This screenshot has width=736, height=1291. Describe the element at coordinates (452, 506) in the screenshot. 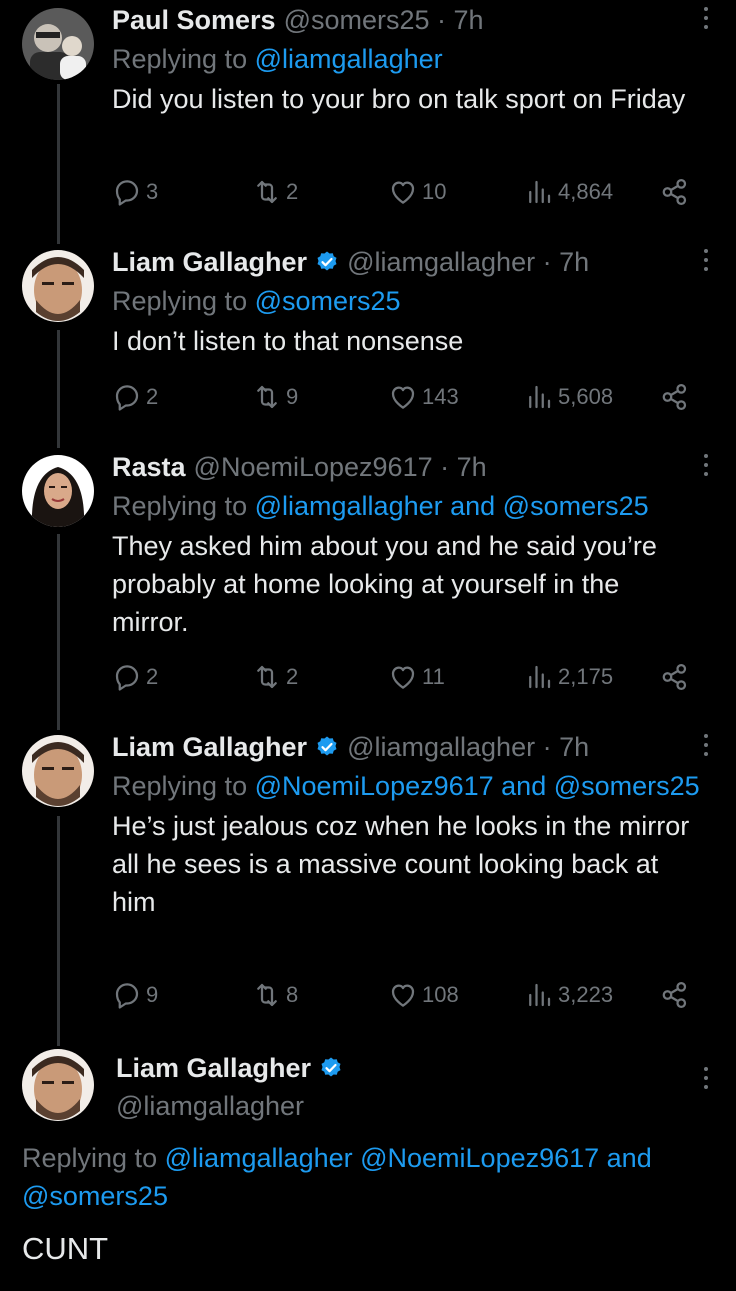

I see `reply-mention-link: @liamgallagher and @somers25` at that location.